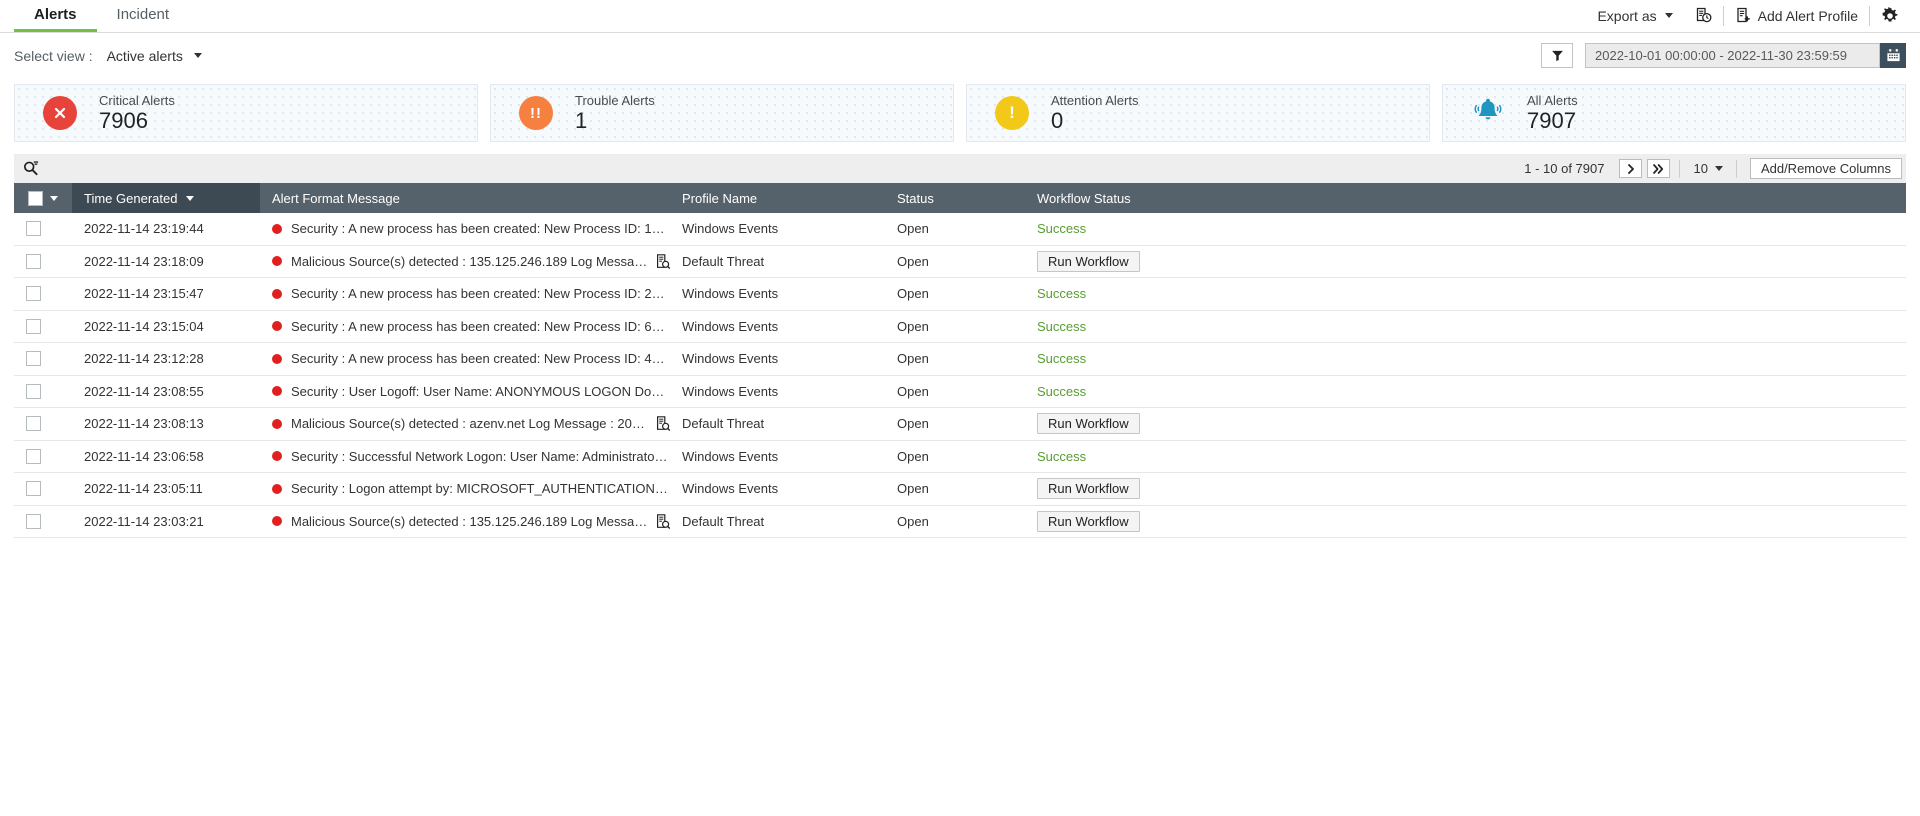 Image resolution: width=1920 pixels, height=816 pixels. Describe the element at coordinates (144, 326) in the screenshot. I see `cell-time-generated: 2022-11-14 23:15:04` at that location.